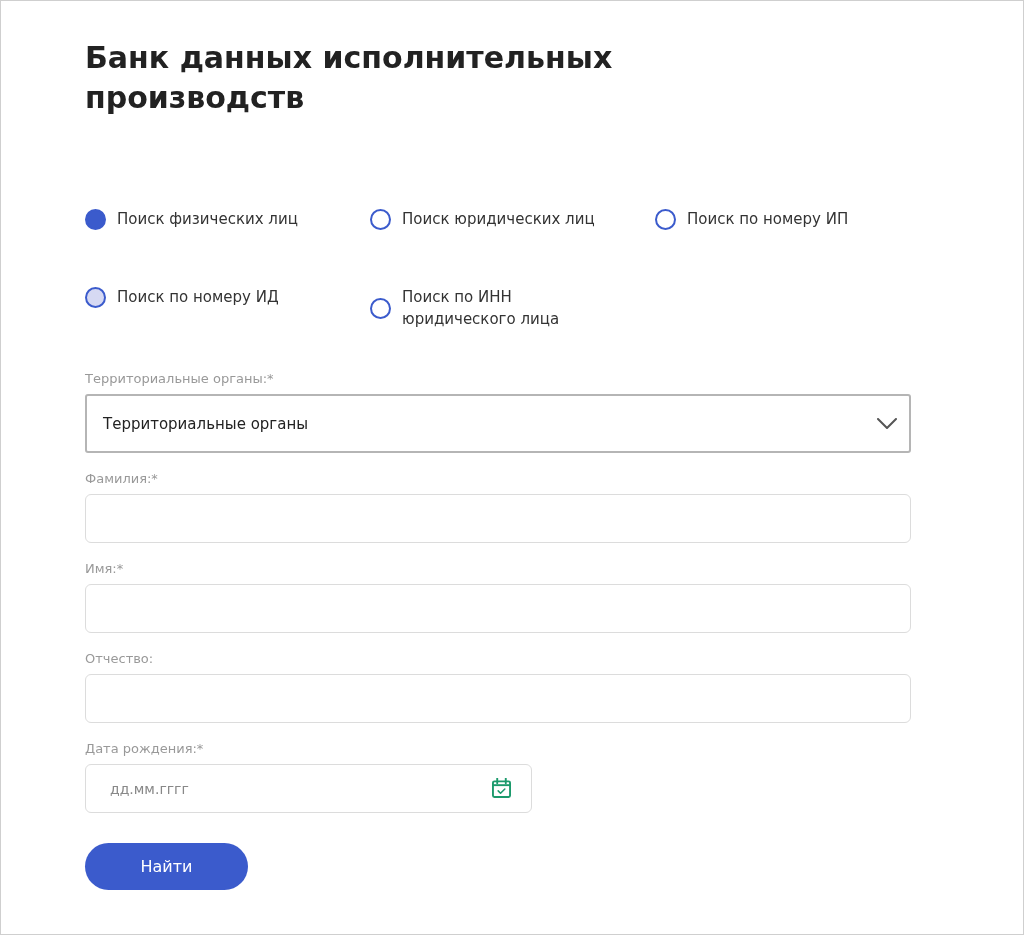 The height and width of the screenshot is (935, 1024). I want to click on field-label: Территориальные органы:*, so click(179, 378).